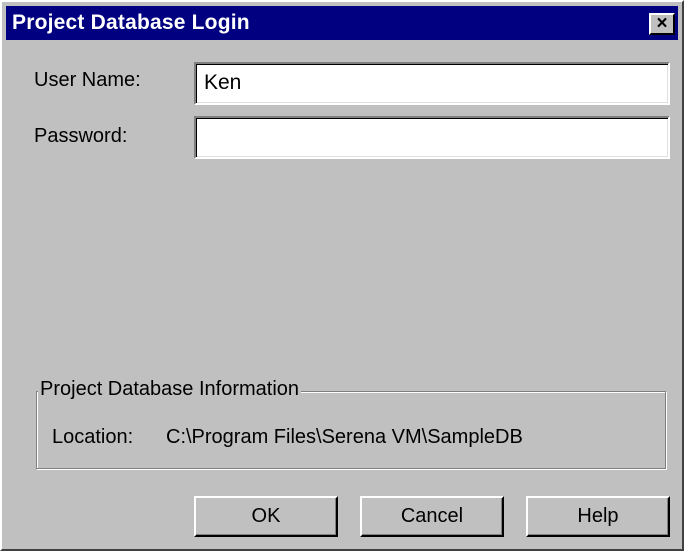 The height and width of the screenshot is (551, 684). Describe the element at coordinates (93, 437) in the screenshot. I see `location-label: Location:` at that location.